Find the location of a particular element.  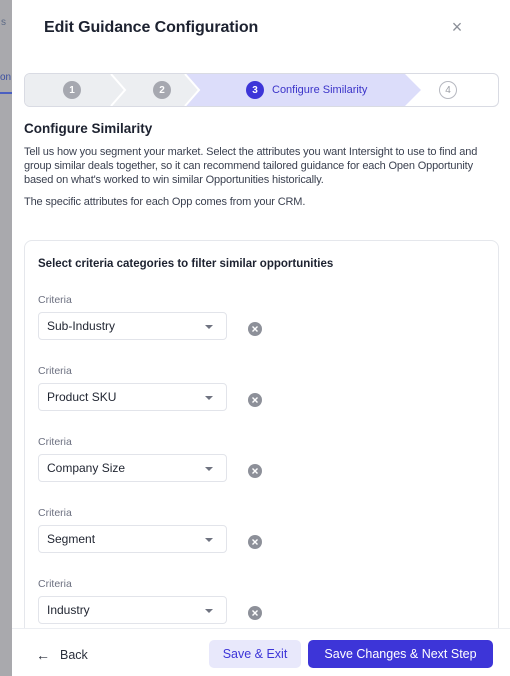

criteria-row: Criteria Segment is located at coordinates (168, 530).